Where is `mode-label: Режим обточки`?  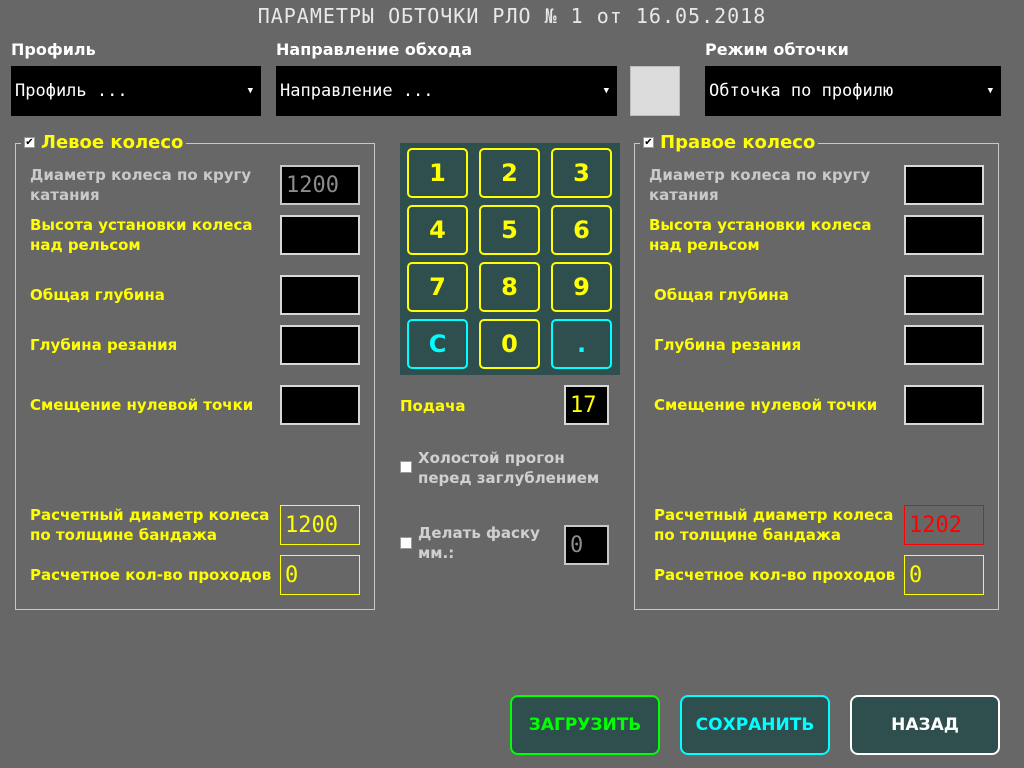 mode-label: Режим обточки is located at coordinates (777, 49).